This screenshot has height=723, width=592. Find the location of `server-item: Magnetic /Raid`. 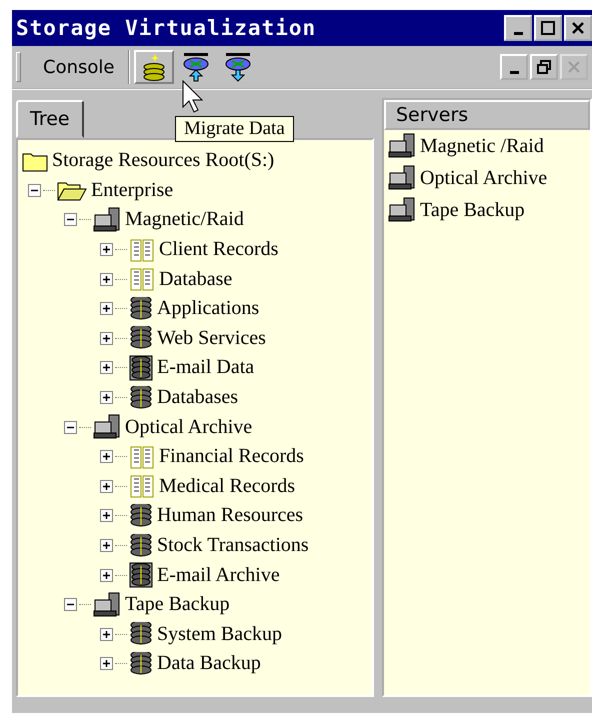

server-item: Magnetic /Raid is located at coordinates (482, 146).